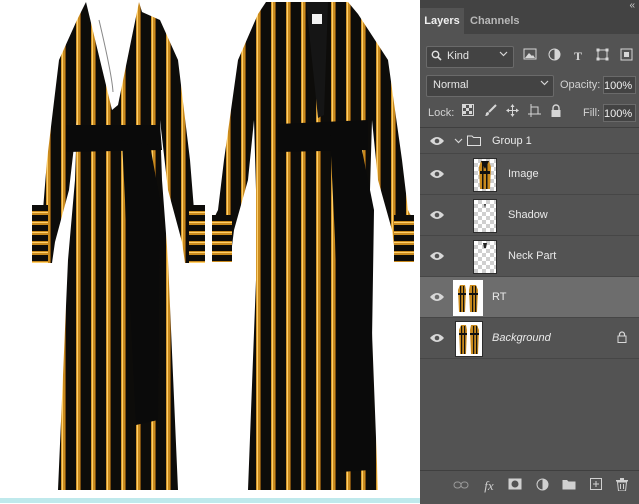 The width and height of the screenshot is (639, 504). I want to click on layer-row-shadow: Shadow, so click(529, 215).